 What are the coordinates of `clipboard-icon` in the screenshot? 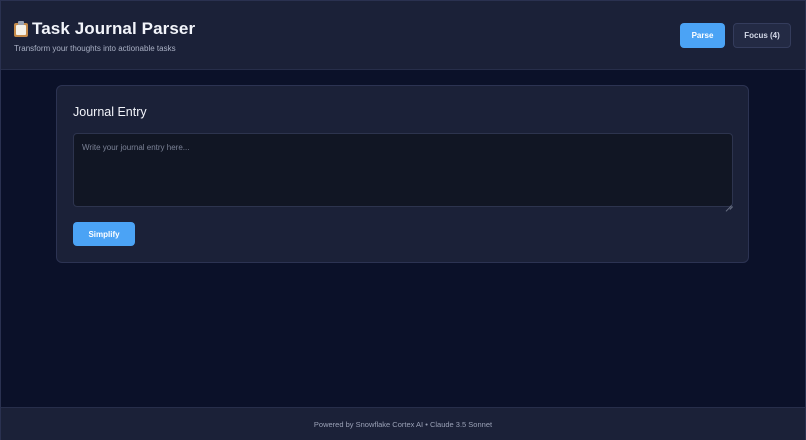 It's located at (21, 29).